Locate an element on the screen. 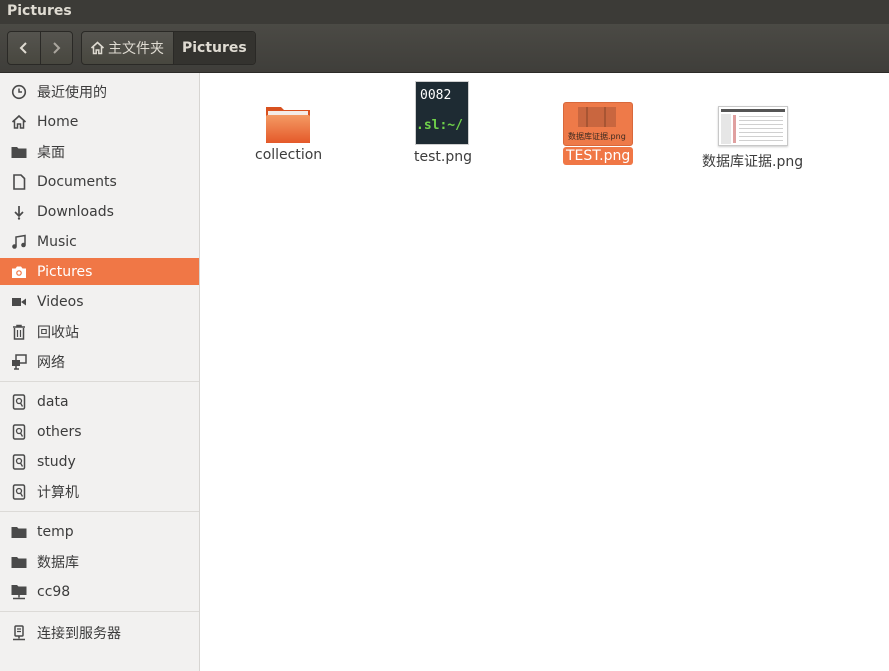 This screenshot has height=671, width=889. thumbnail-caption: 数据库证据.png is located at coordinates (597, 136).